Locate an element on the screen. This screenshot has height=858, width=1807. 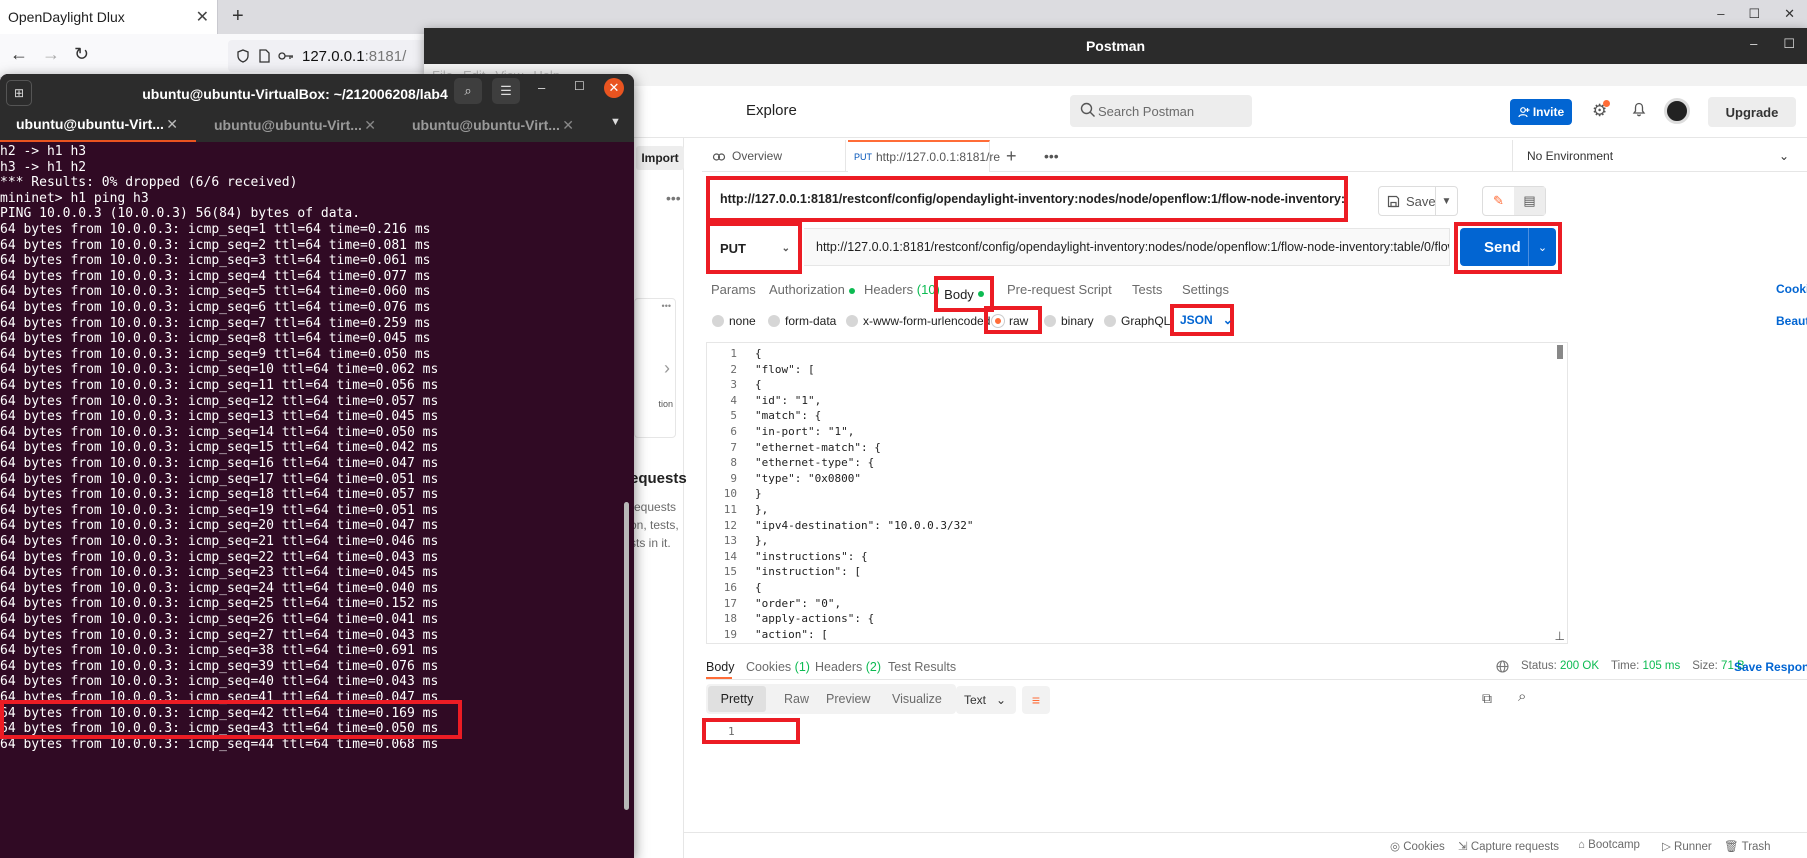
response-body: 1 is located at coordinates (751, 731).